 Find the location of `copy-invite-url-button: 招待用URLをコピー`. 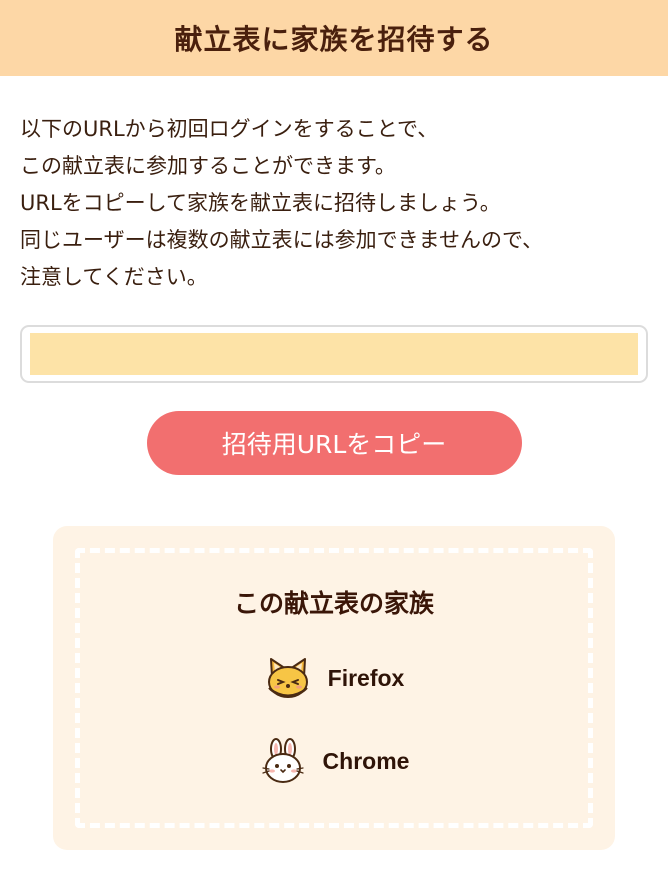

copy-invite-url-button: 招待用URLをコピー is located at coordinates (334, 443).